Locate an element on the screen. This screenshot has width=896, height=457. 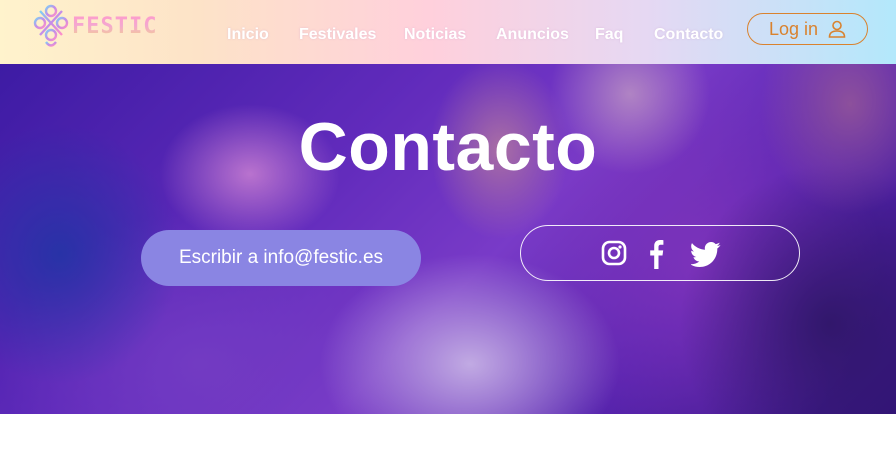
user-icon is located at coordinates (837, 29).